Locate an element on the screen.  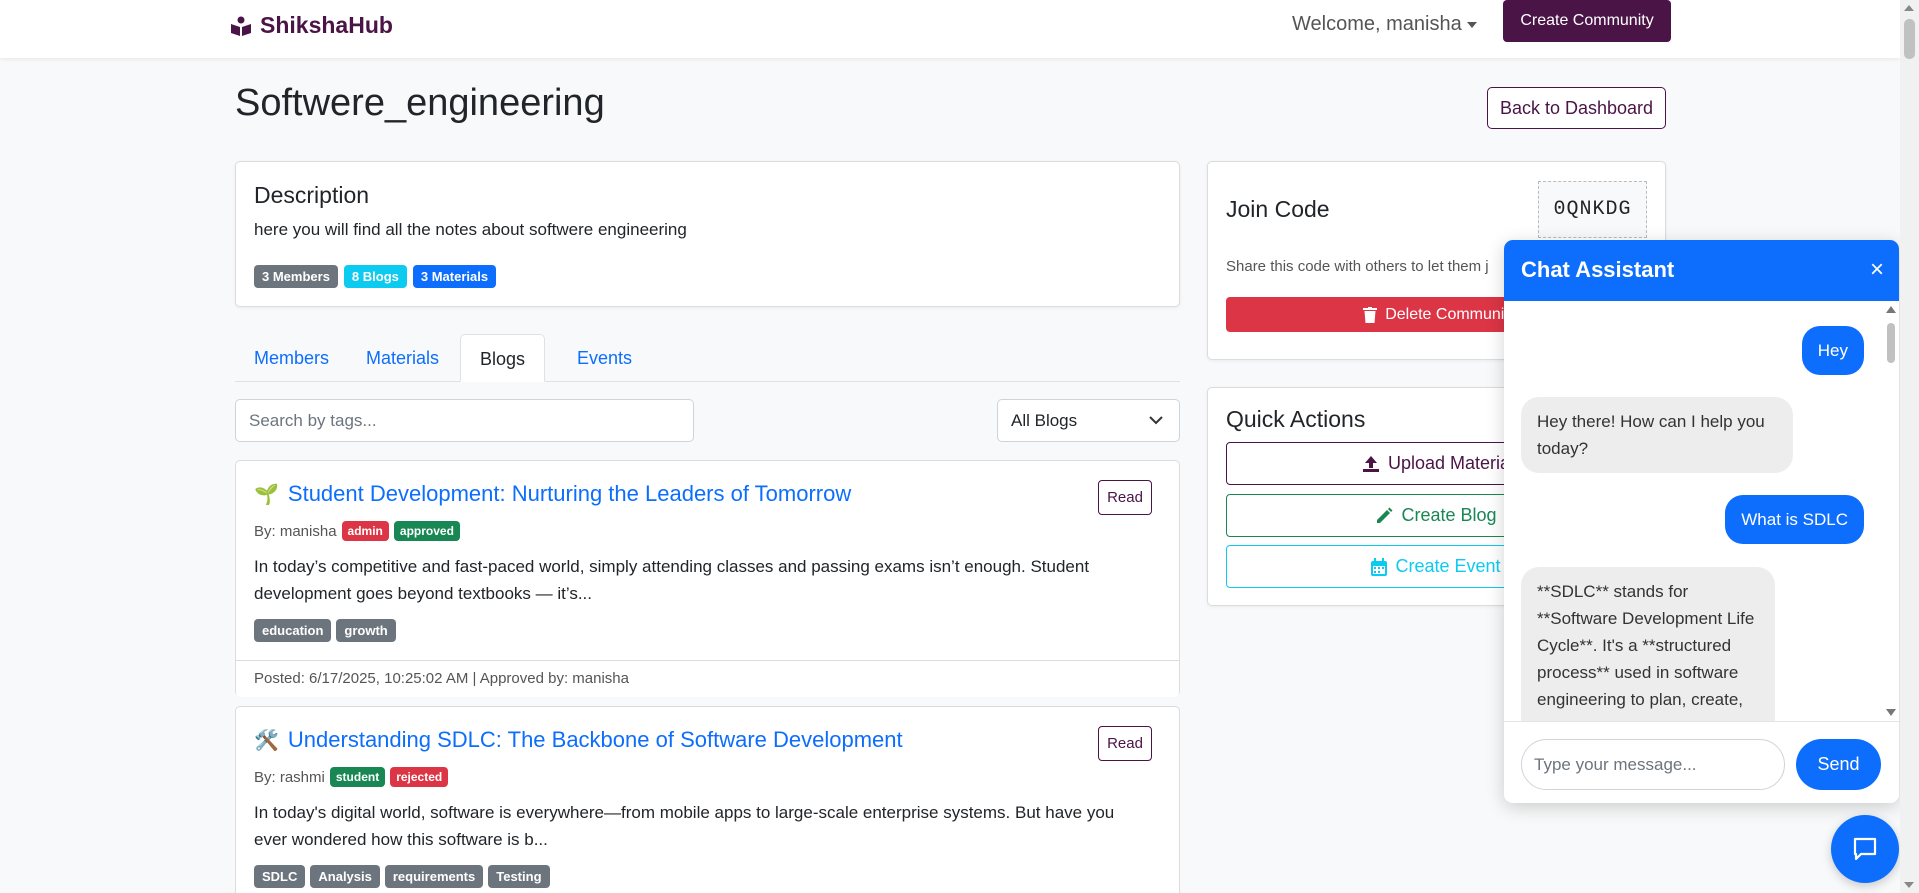
tabs: Members Materials Blogs Events is located at coordinates (707, 358).